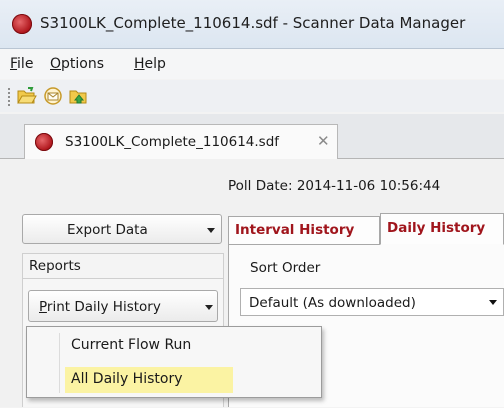  What do you see at coordinates (79, 96) in the screenshot?
I see `export-folder-icon` at bounding box center [79, 96].